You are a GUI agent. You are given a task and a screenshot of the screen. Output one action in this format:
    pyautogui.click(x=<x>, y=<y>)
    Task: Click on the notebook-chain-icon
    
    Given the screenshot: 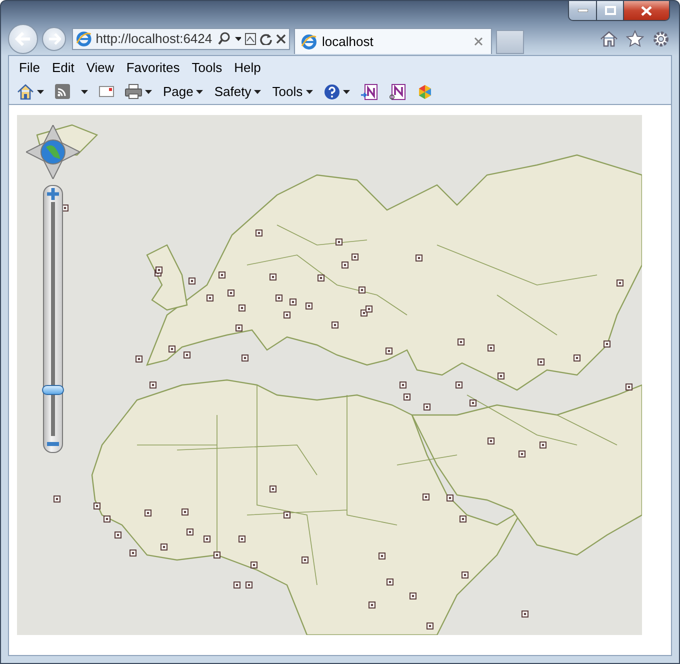 What is the action you would take?
    pyautogui.click(x=397, y=92)
    